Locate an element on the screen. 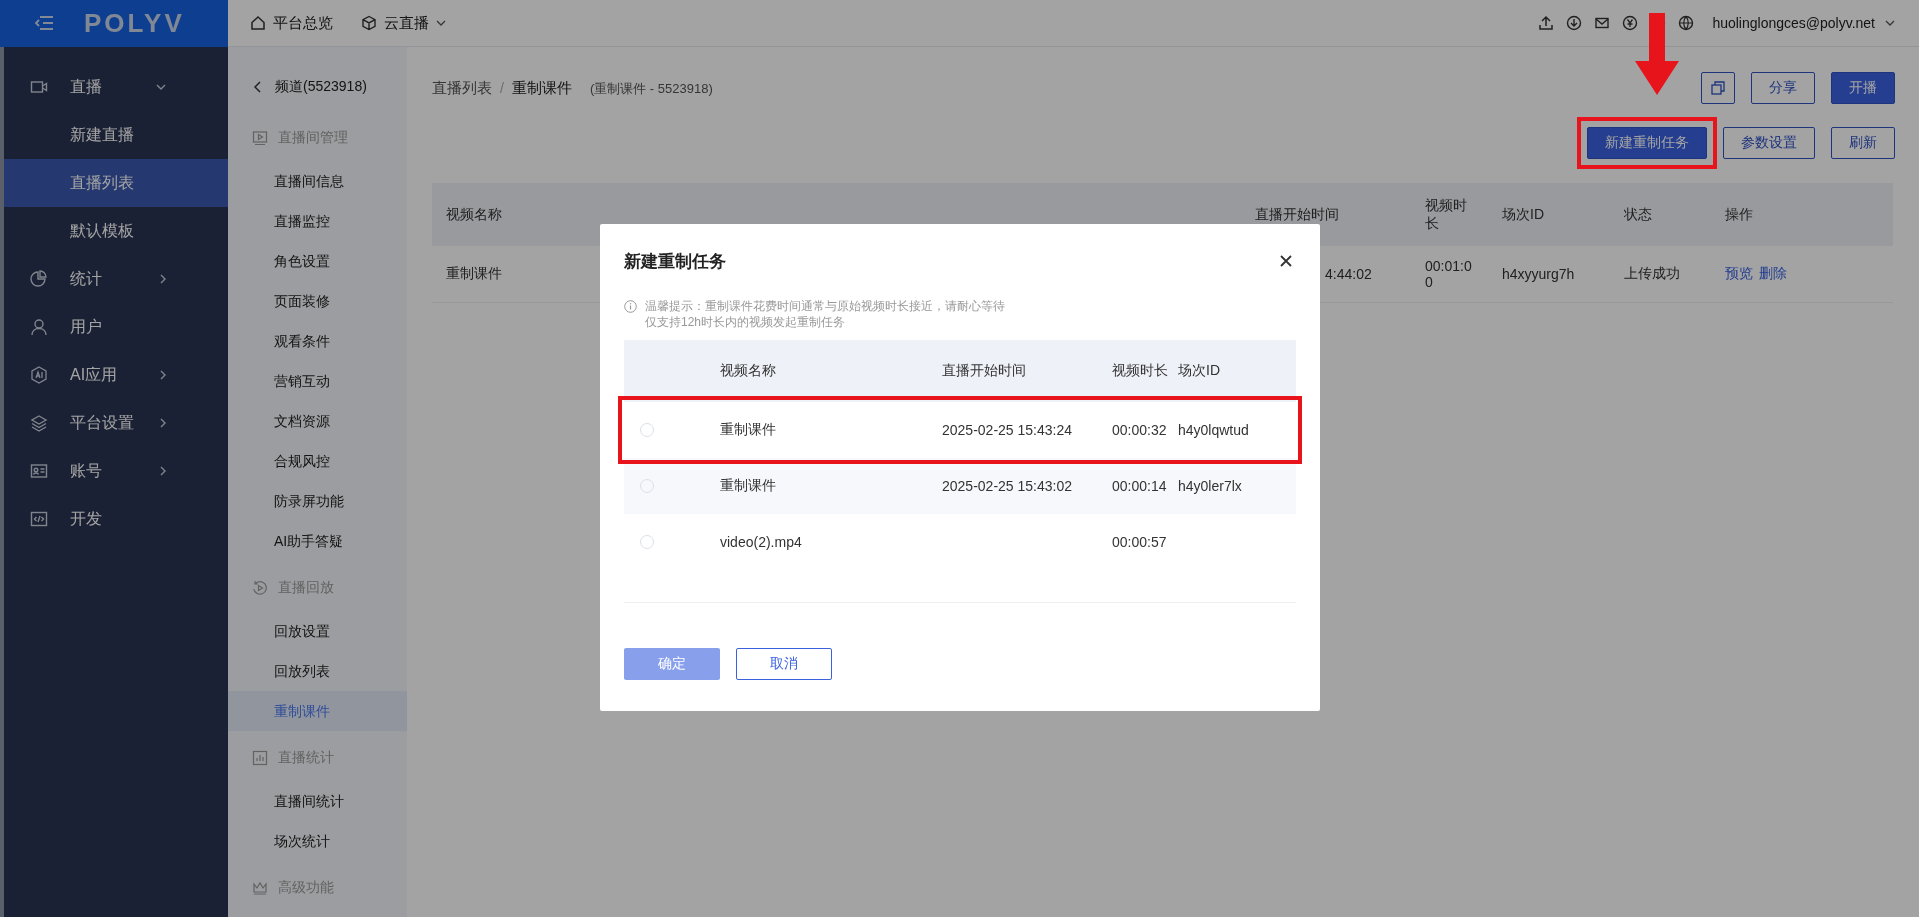 Image resolution: width=1919 pixels, height=917 pixels. menu-item: 页面装修 is located at coordinates (317, 301).